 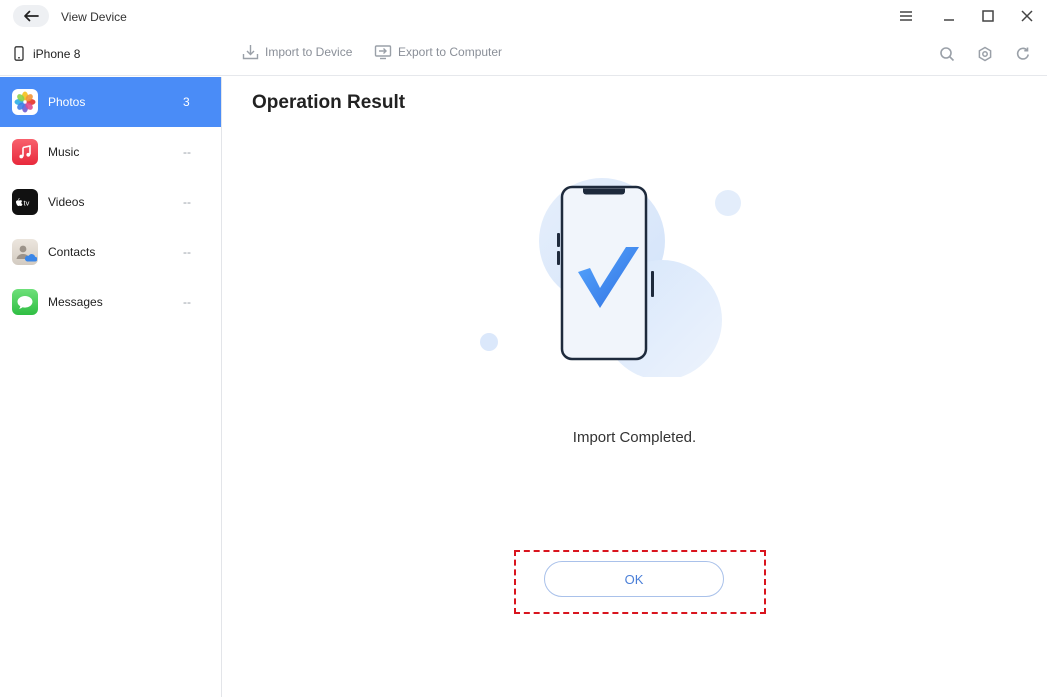 I want to click on back-button, so click(x=31, y=16).